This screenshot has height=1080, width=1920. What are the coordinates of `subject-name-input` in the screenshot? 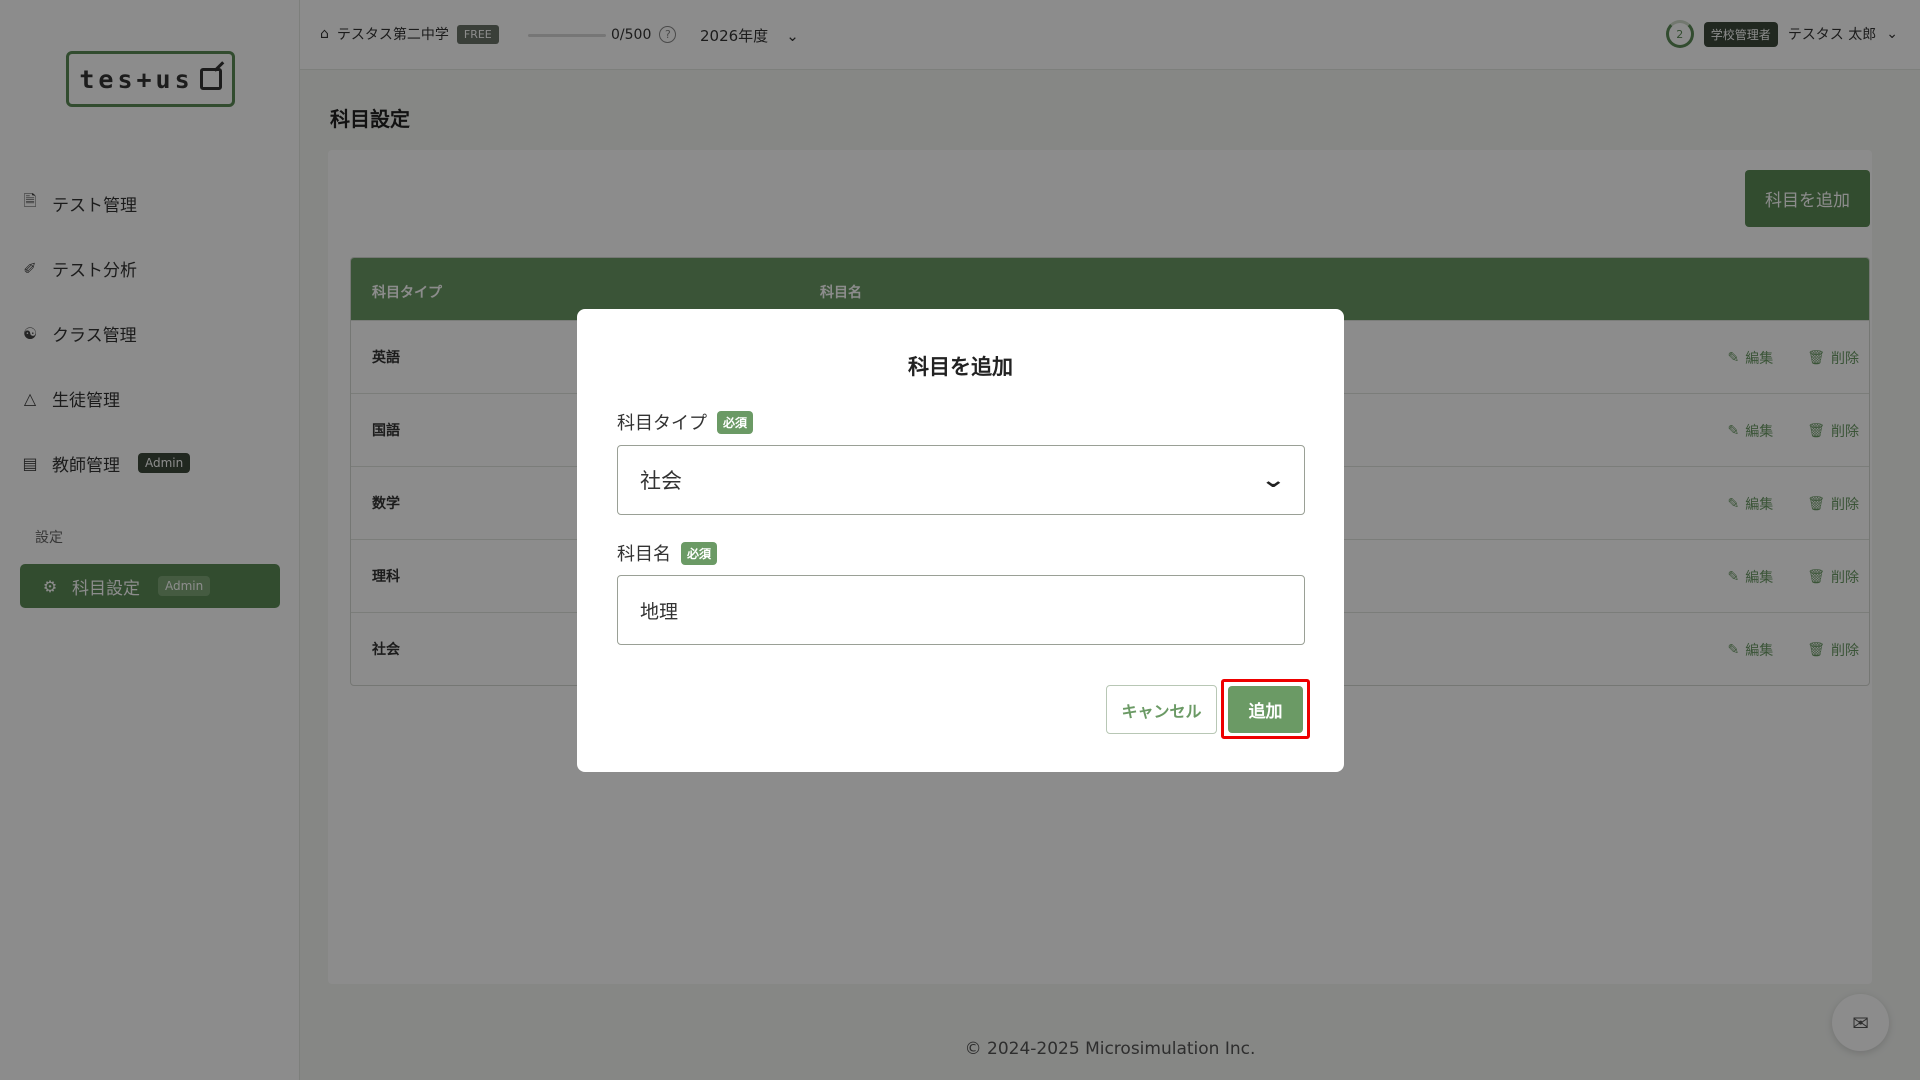 It's located at (961, 610).